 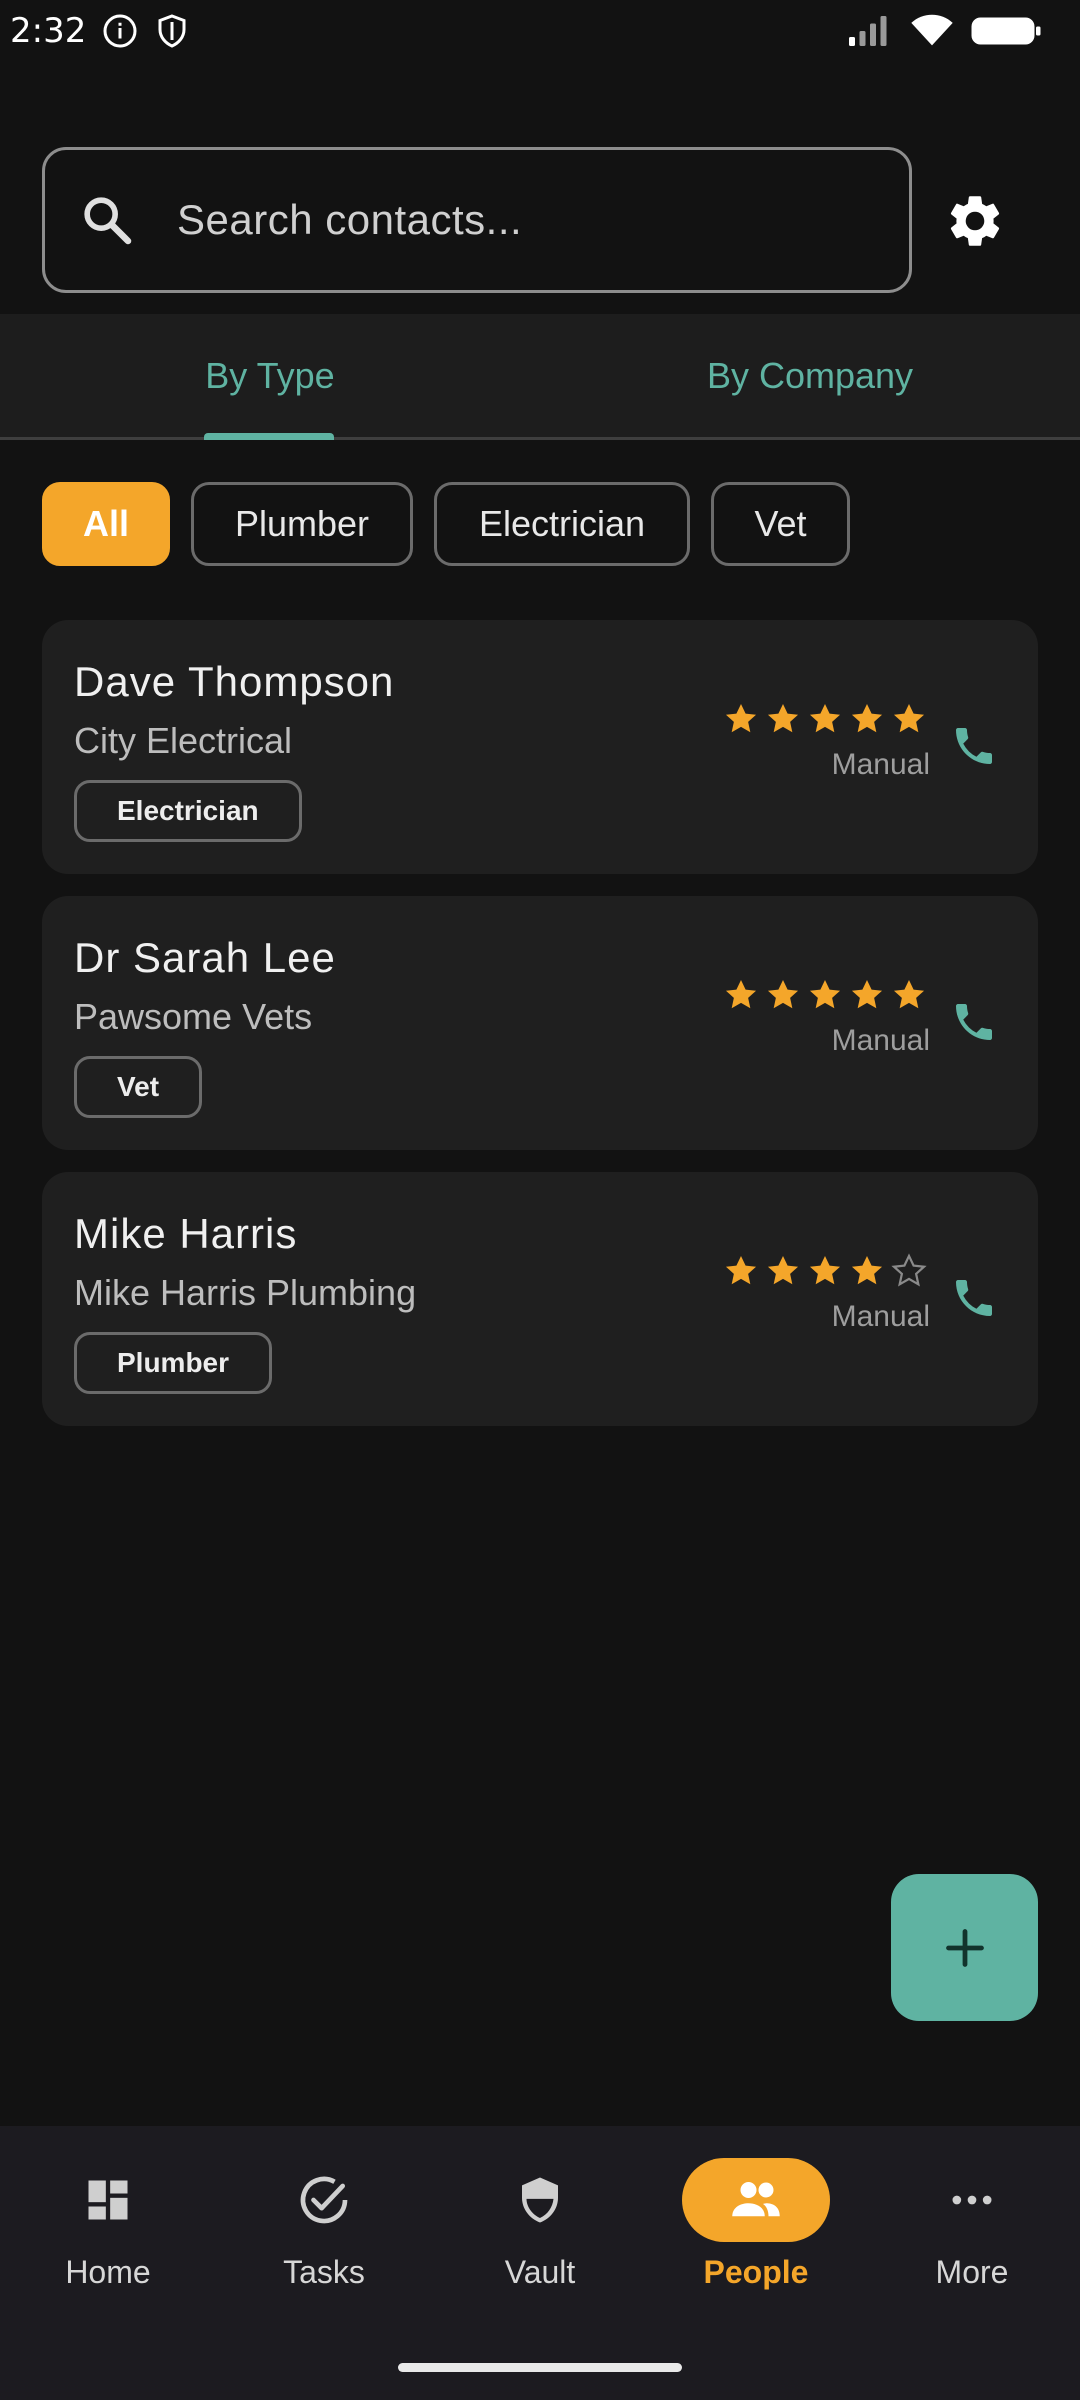 I want to click on chip-label: Plumber, so click(x=302, y=523).